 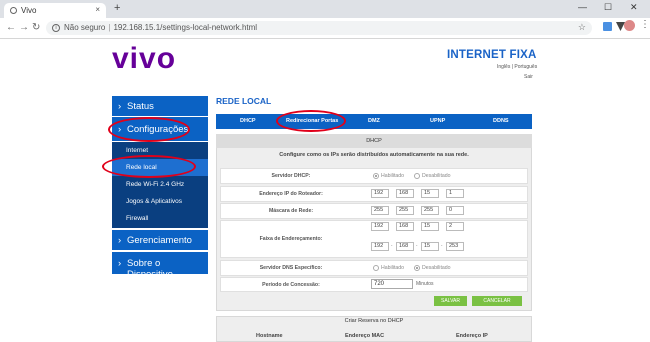 What do you see at coordinates (248, 121) in the screenshot?
I see `tab-dhcp: DHCP` at bounding box center [248, 121].